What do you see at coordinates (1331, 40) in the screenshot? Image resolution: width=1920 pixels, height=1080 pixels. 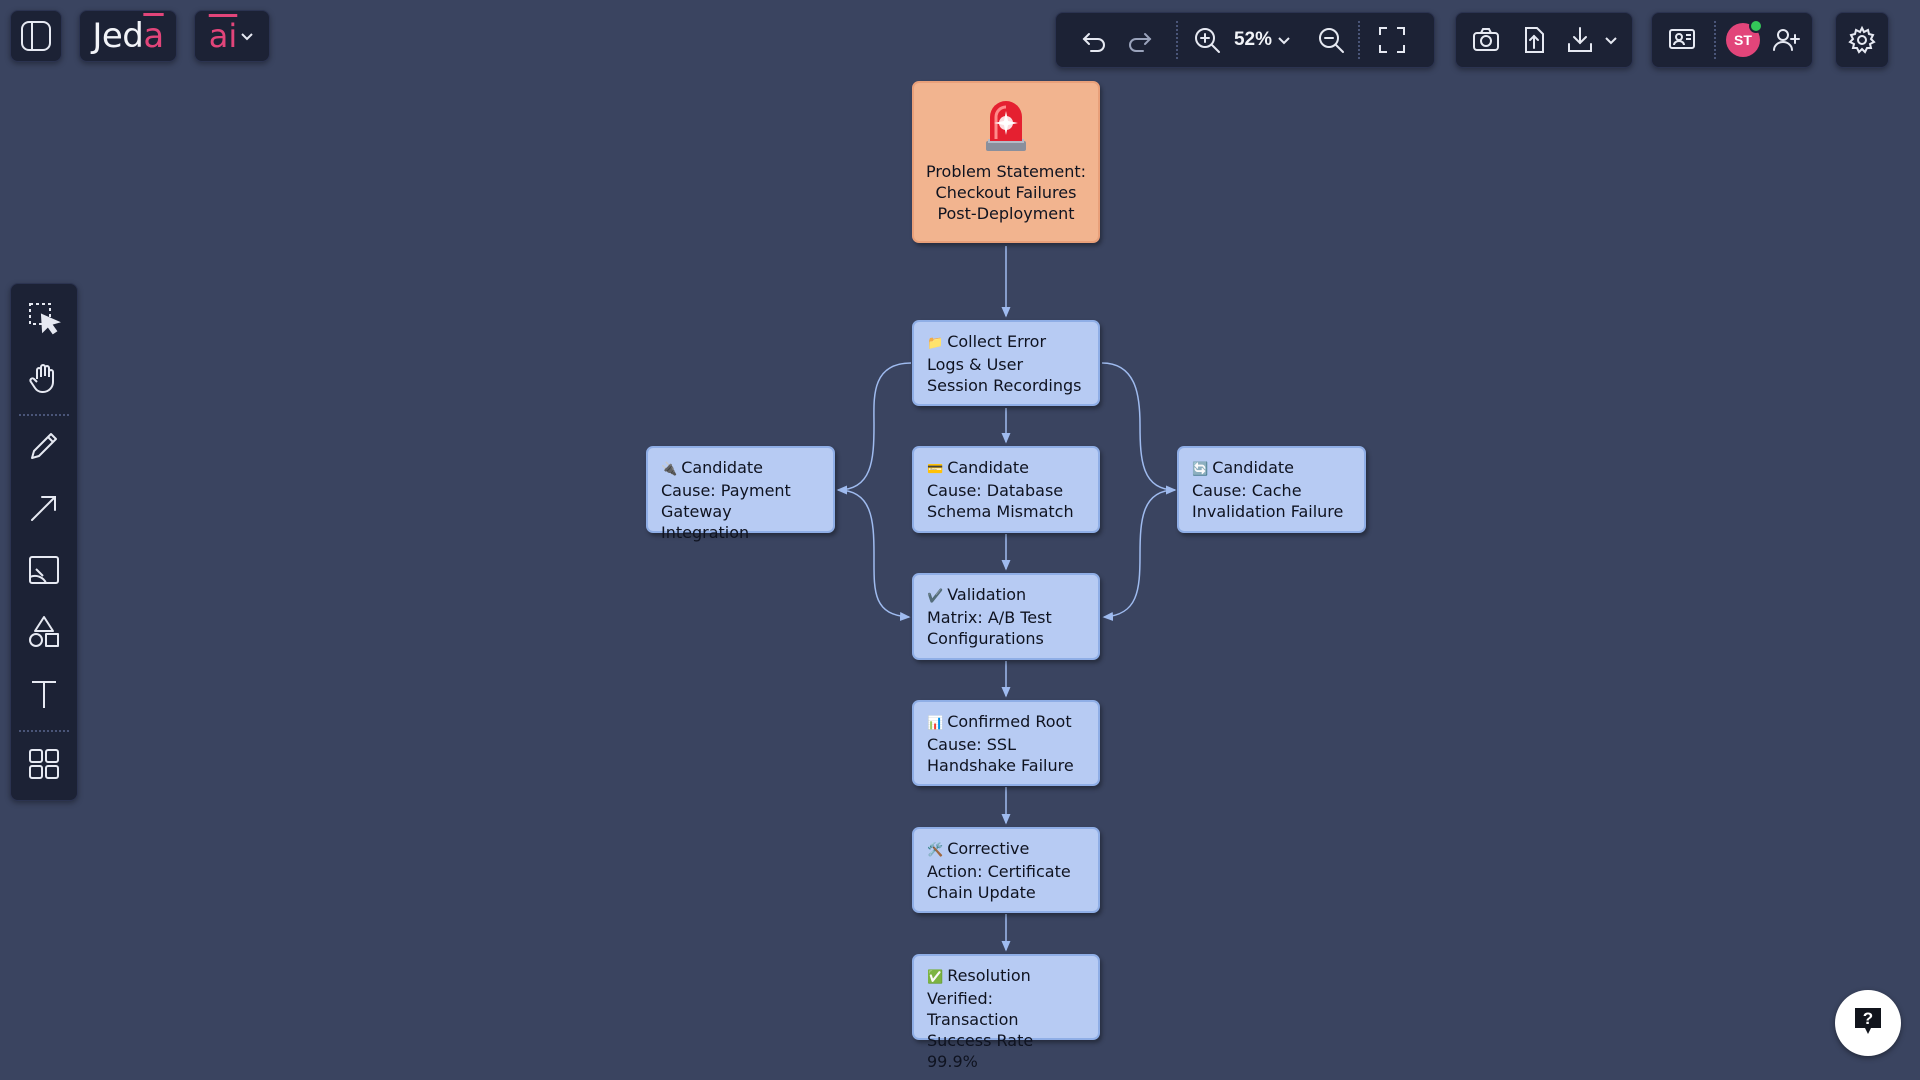 I see `zoom-out-icon` at bounding box center [1331, 40].